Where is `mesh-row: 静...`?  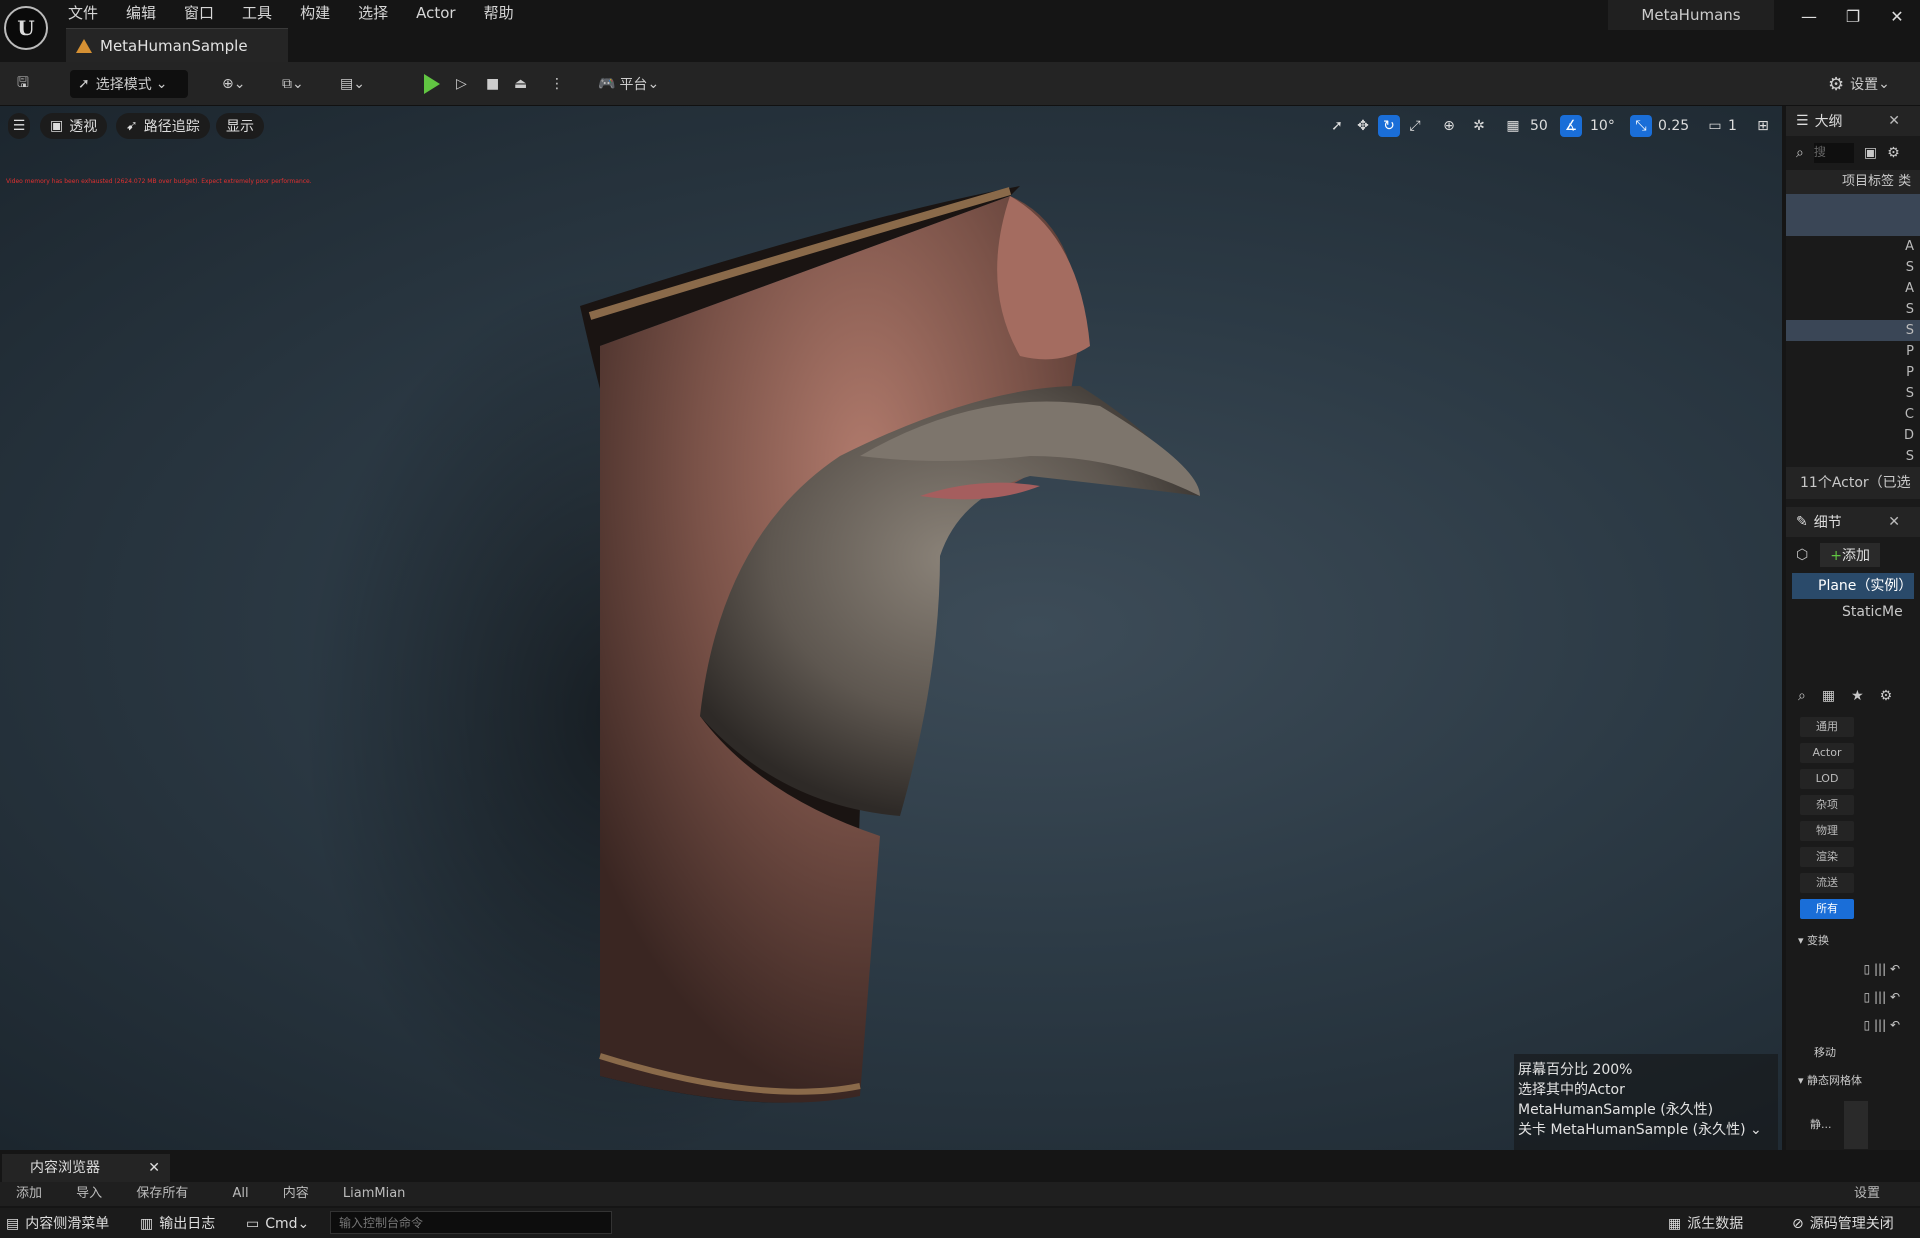
mesh-row: 静... is located at coordinates (1853, 1125).